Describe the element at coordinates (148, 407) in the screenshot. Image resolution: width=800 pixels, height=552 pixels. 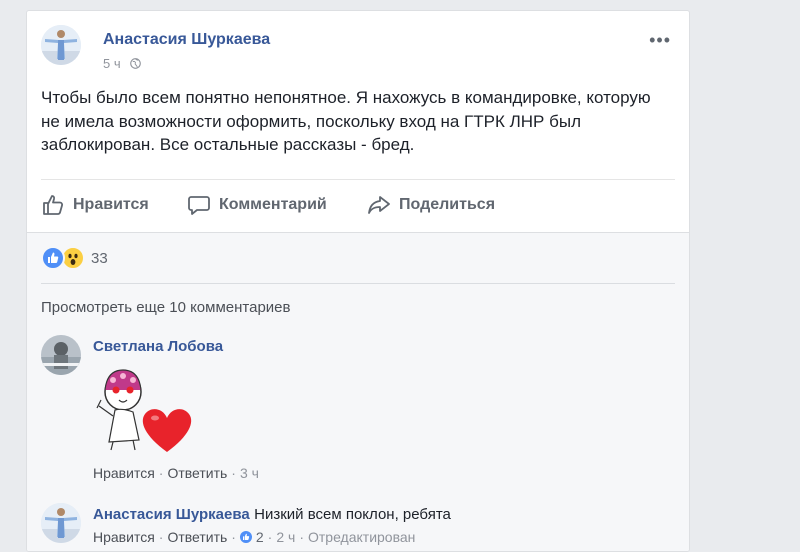
I see `heart-sticker` at that location.